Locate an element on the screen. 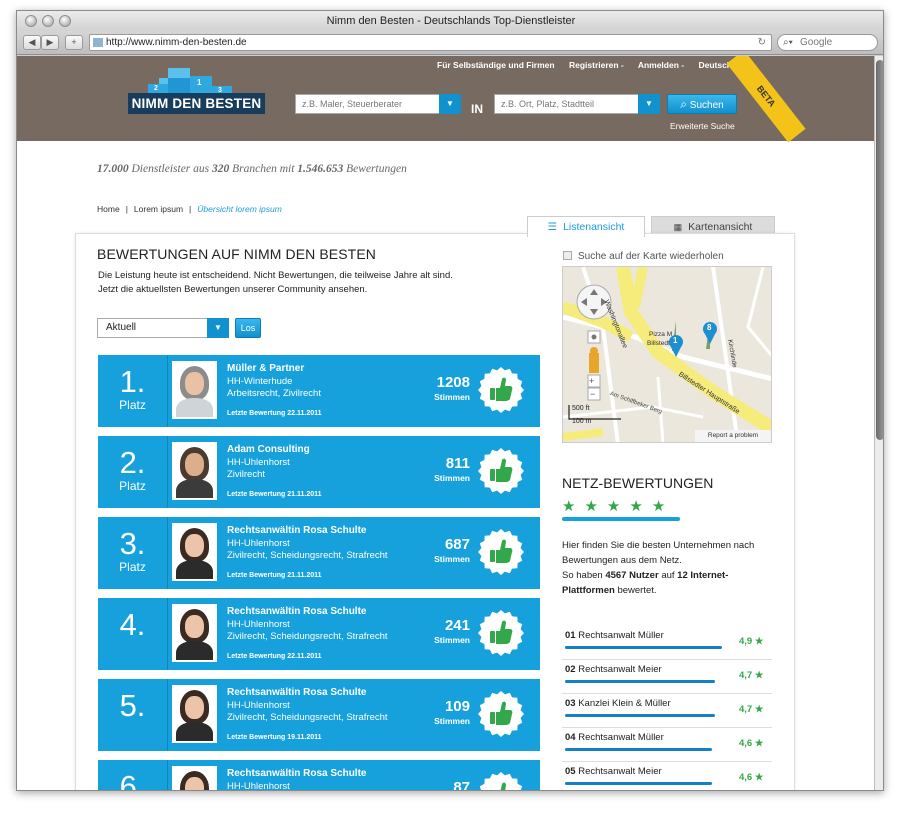 The width and height of the screenshot is (900, 817). reload-icon: ↻ is located at coordinates (762, 42).